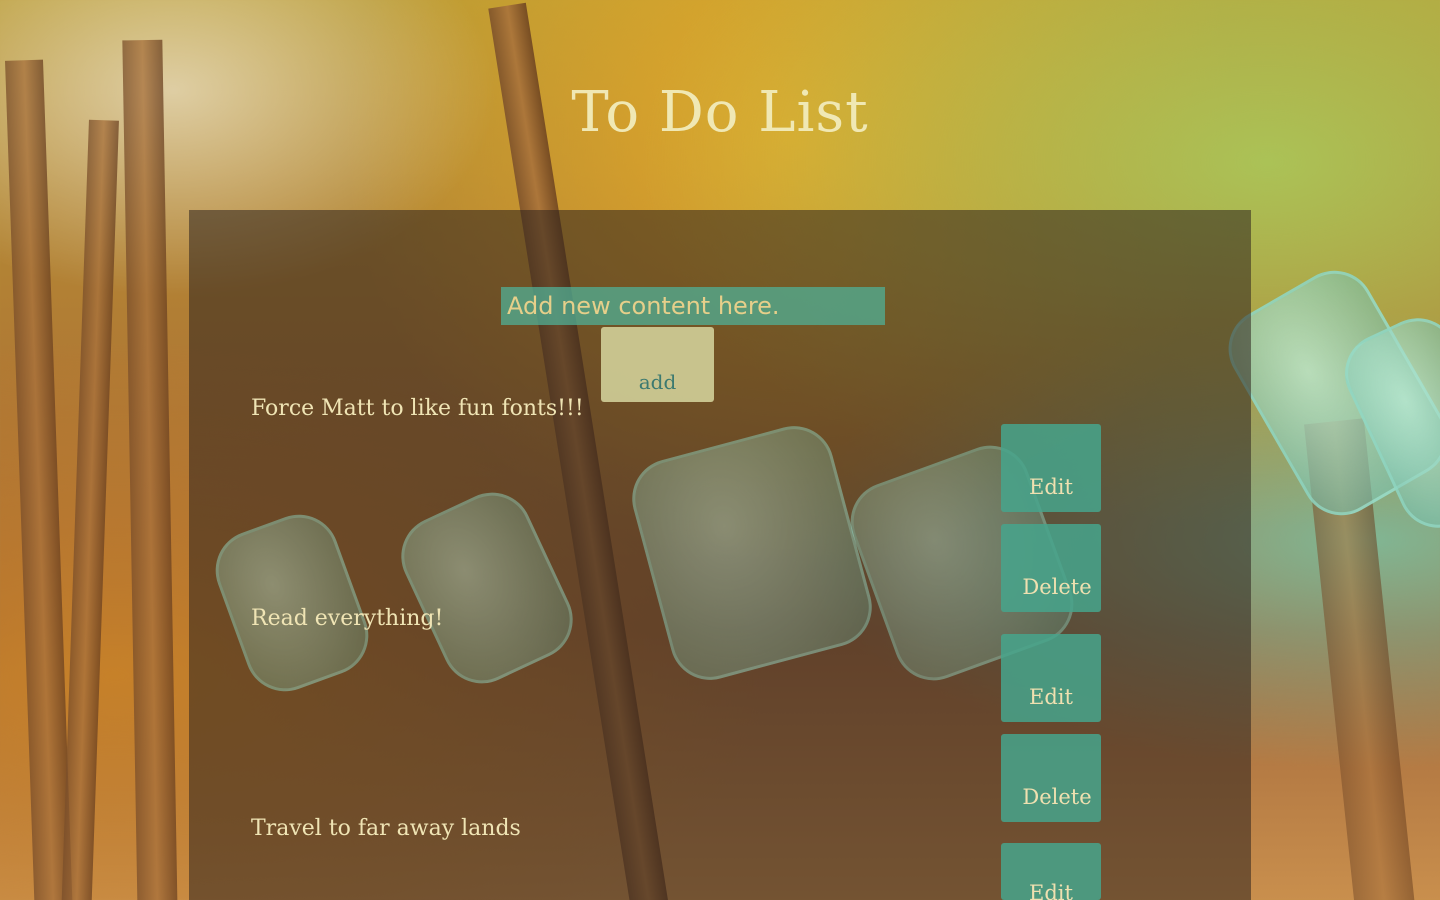  What do you see at coordinates (693, 306) in the screenshot?
I see `new-task-input` at bounding box center [693, 306].